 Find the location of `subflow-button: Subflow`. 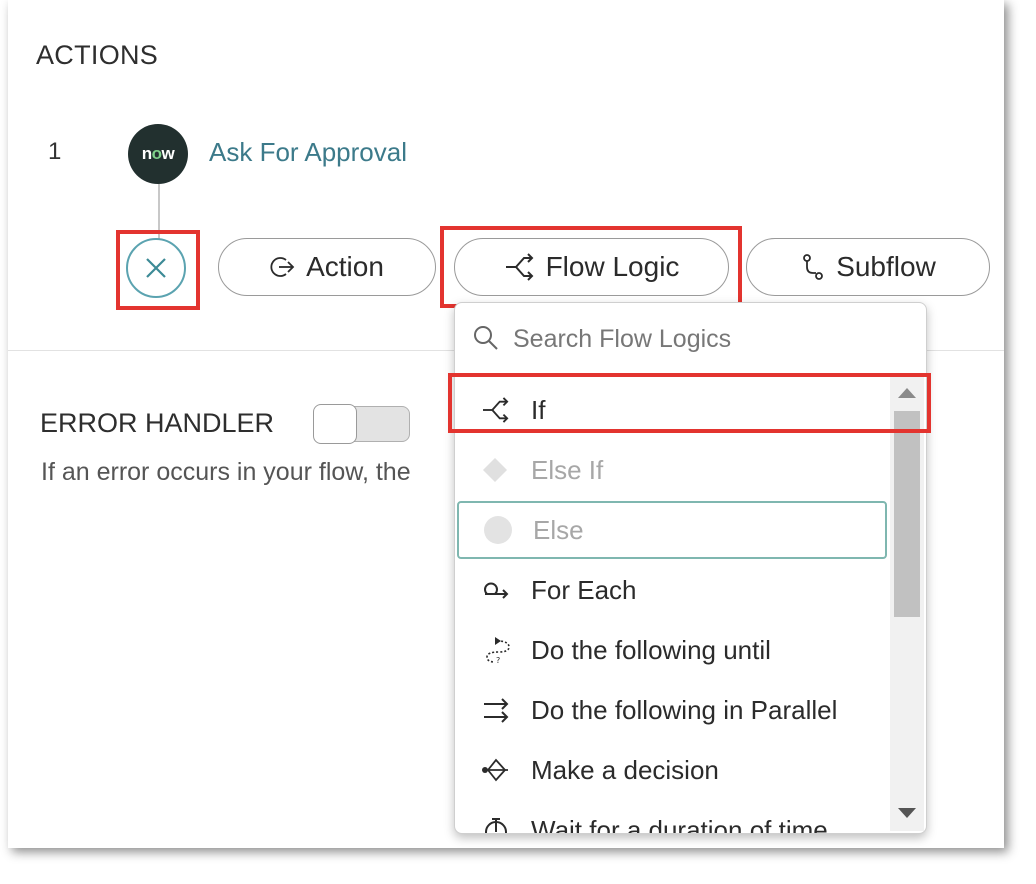

subflow-button: Subflow is located at coordinates (868, 267).